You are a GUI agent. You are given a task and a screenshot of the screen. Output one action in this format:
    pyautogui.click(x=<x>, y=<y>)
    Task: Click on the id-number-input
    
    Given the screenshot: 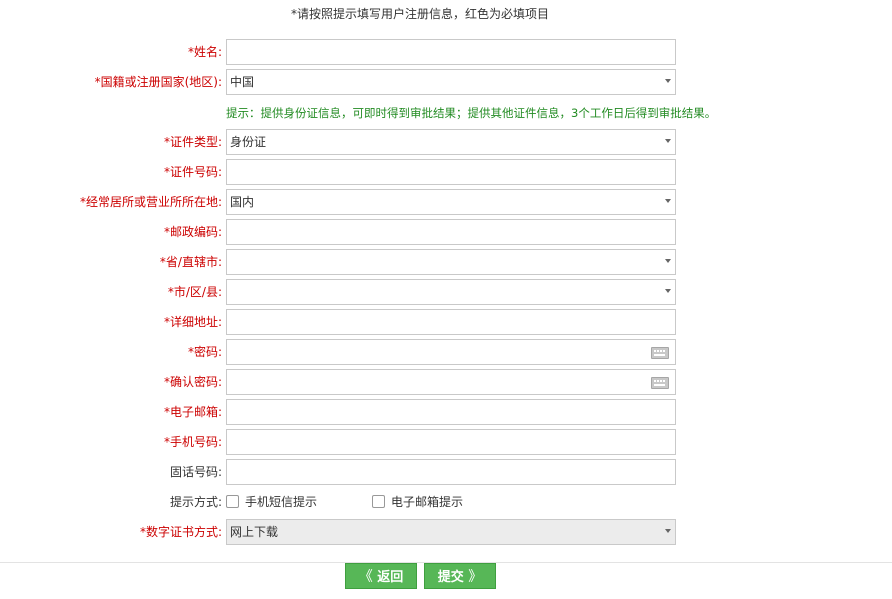 What is the action you would take?
    pyautogui.click(x=451, y=172)
    